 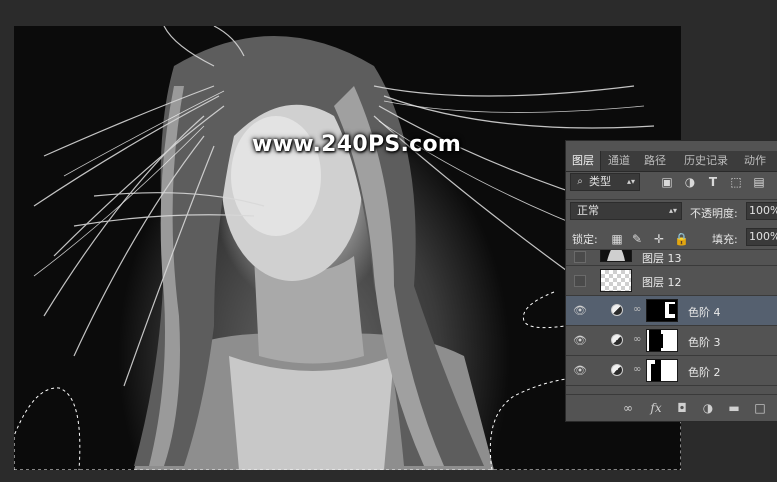 I want to click on opacity-field: 100%, so click(x=761, y=211).